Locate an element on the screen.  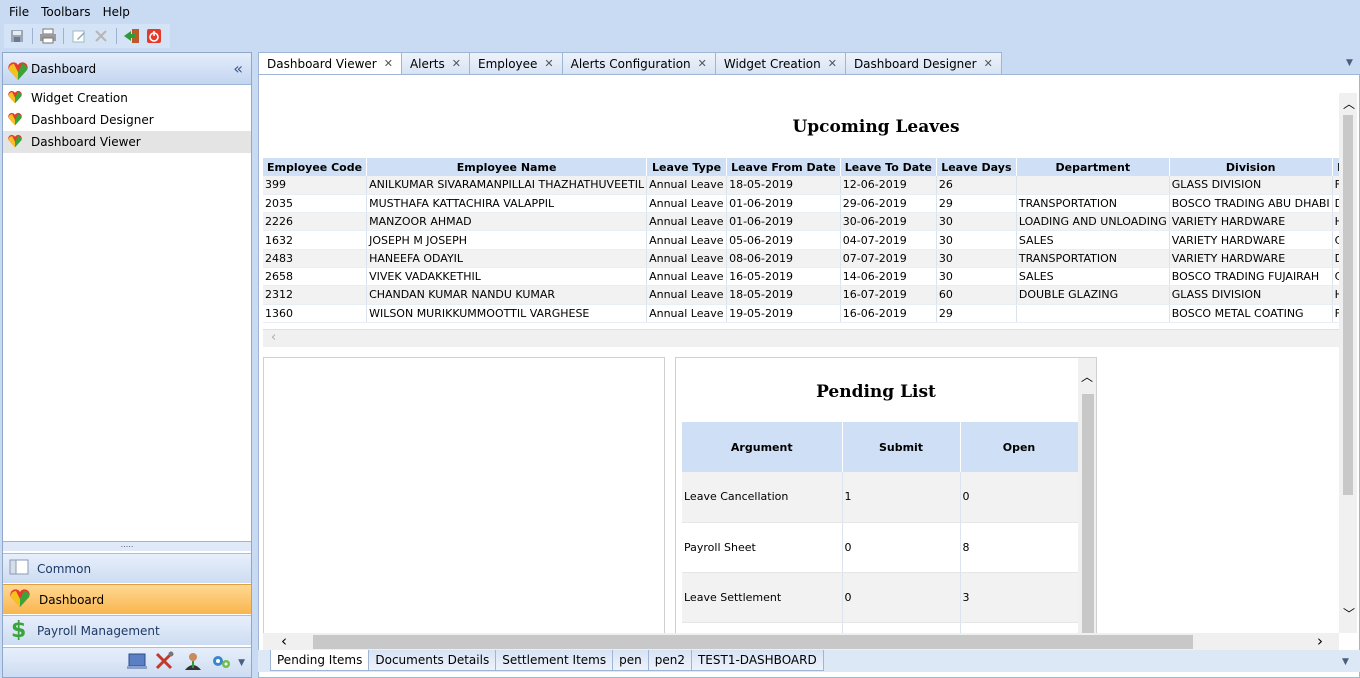
horizontal-scrollbar: ‹ › is located at coordinates (801, 641).